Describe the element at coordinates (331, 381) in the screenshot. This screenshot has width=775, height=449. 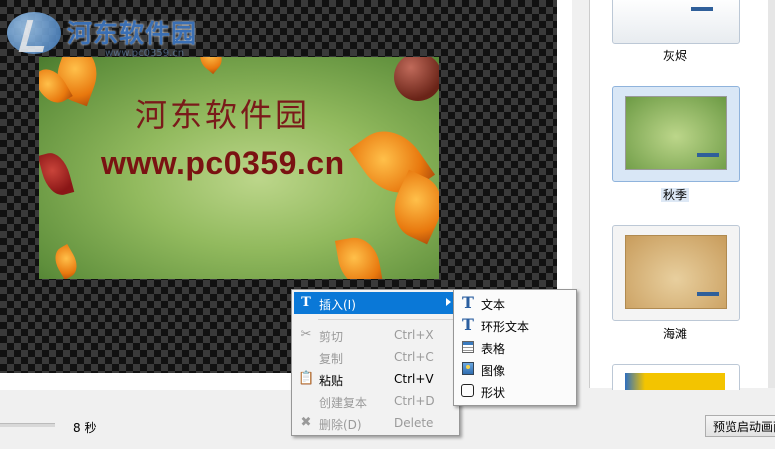
I see `menu-item-label: 粘贴` at that location.